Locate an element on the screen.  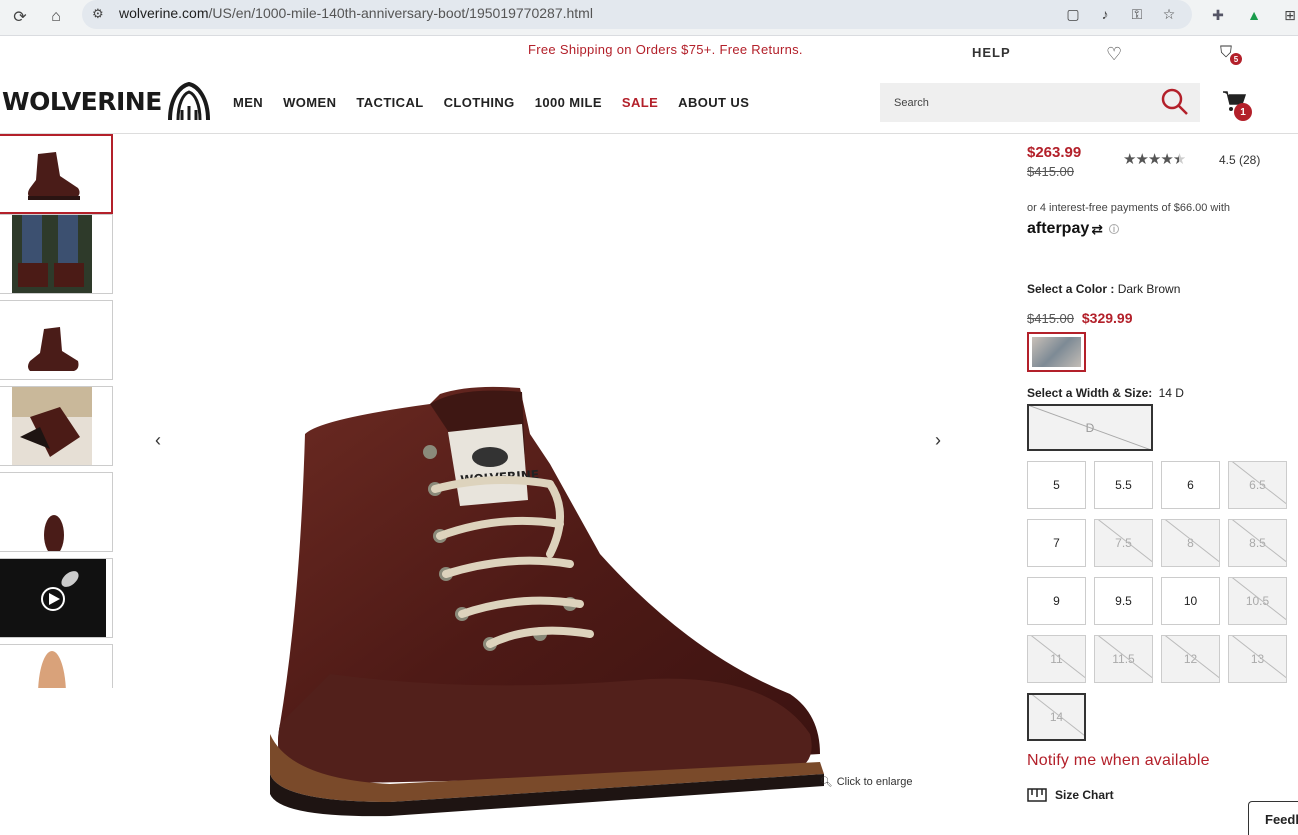
nav-men: MEN is located at coordinates (248, 102).